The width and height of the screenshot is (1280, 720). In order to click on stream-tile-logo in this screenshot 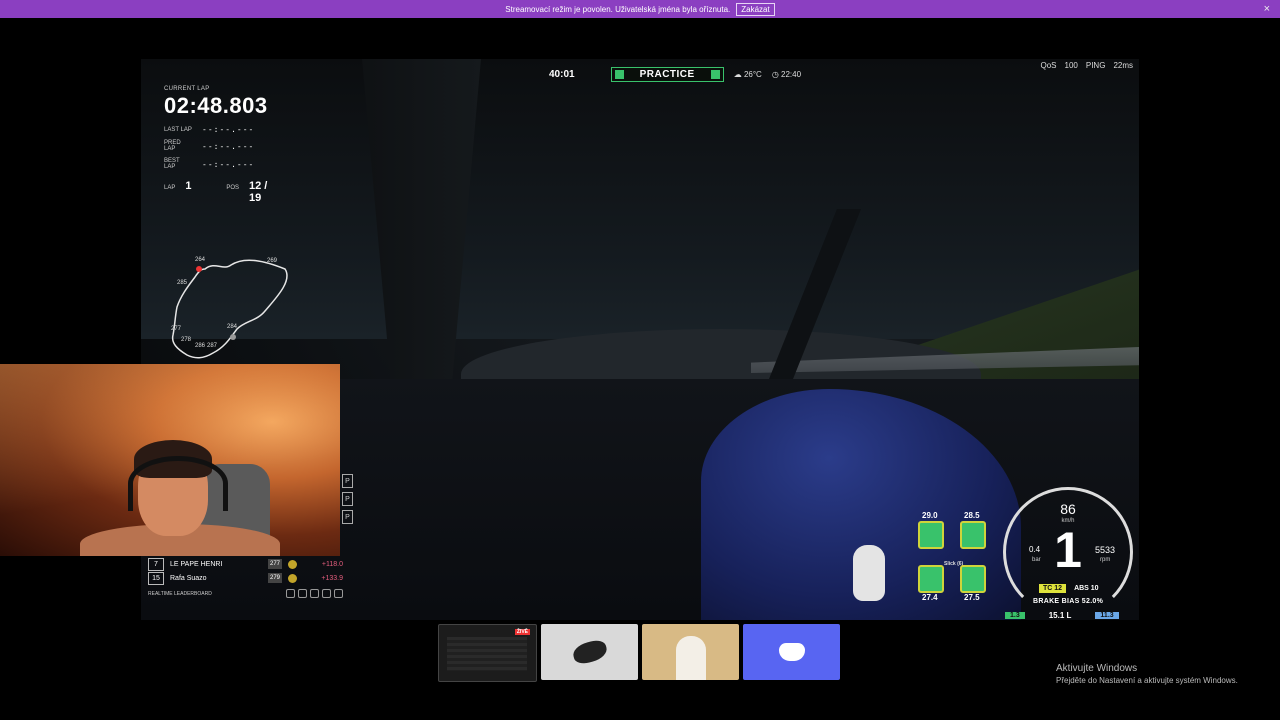, I will do `click(589, 652)`.